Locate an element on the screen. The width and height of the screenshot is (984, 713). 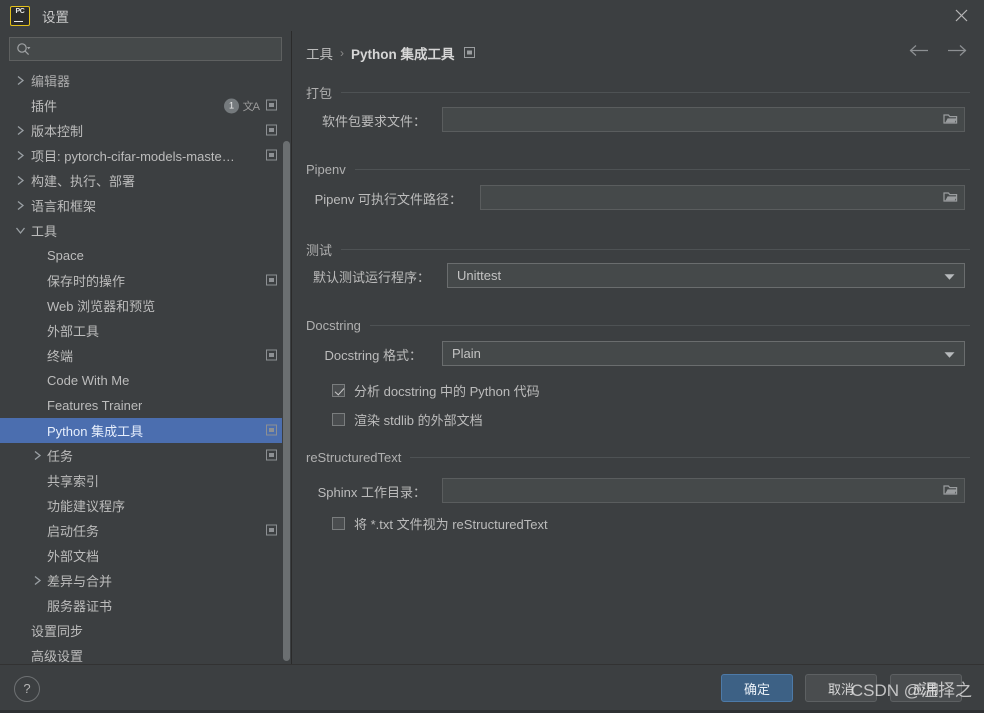
sidebar-item: 高级设置 is located at coordinates (145, 654).